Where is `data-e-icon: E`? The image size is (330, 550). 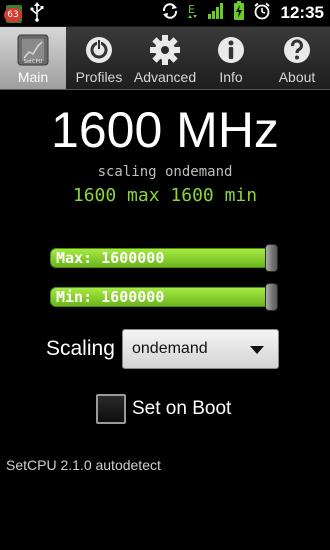 data-e-icon: E is located at coordinates (193, 13).